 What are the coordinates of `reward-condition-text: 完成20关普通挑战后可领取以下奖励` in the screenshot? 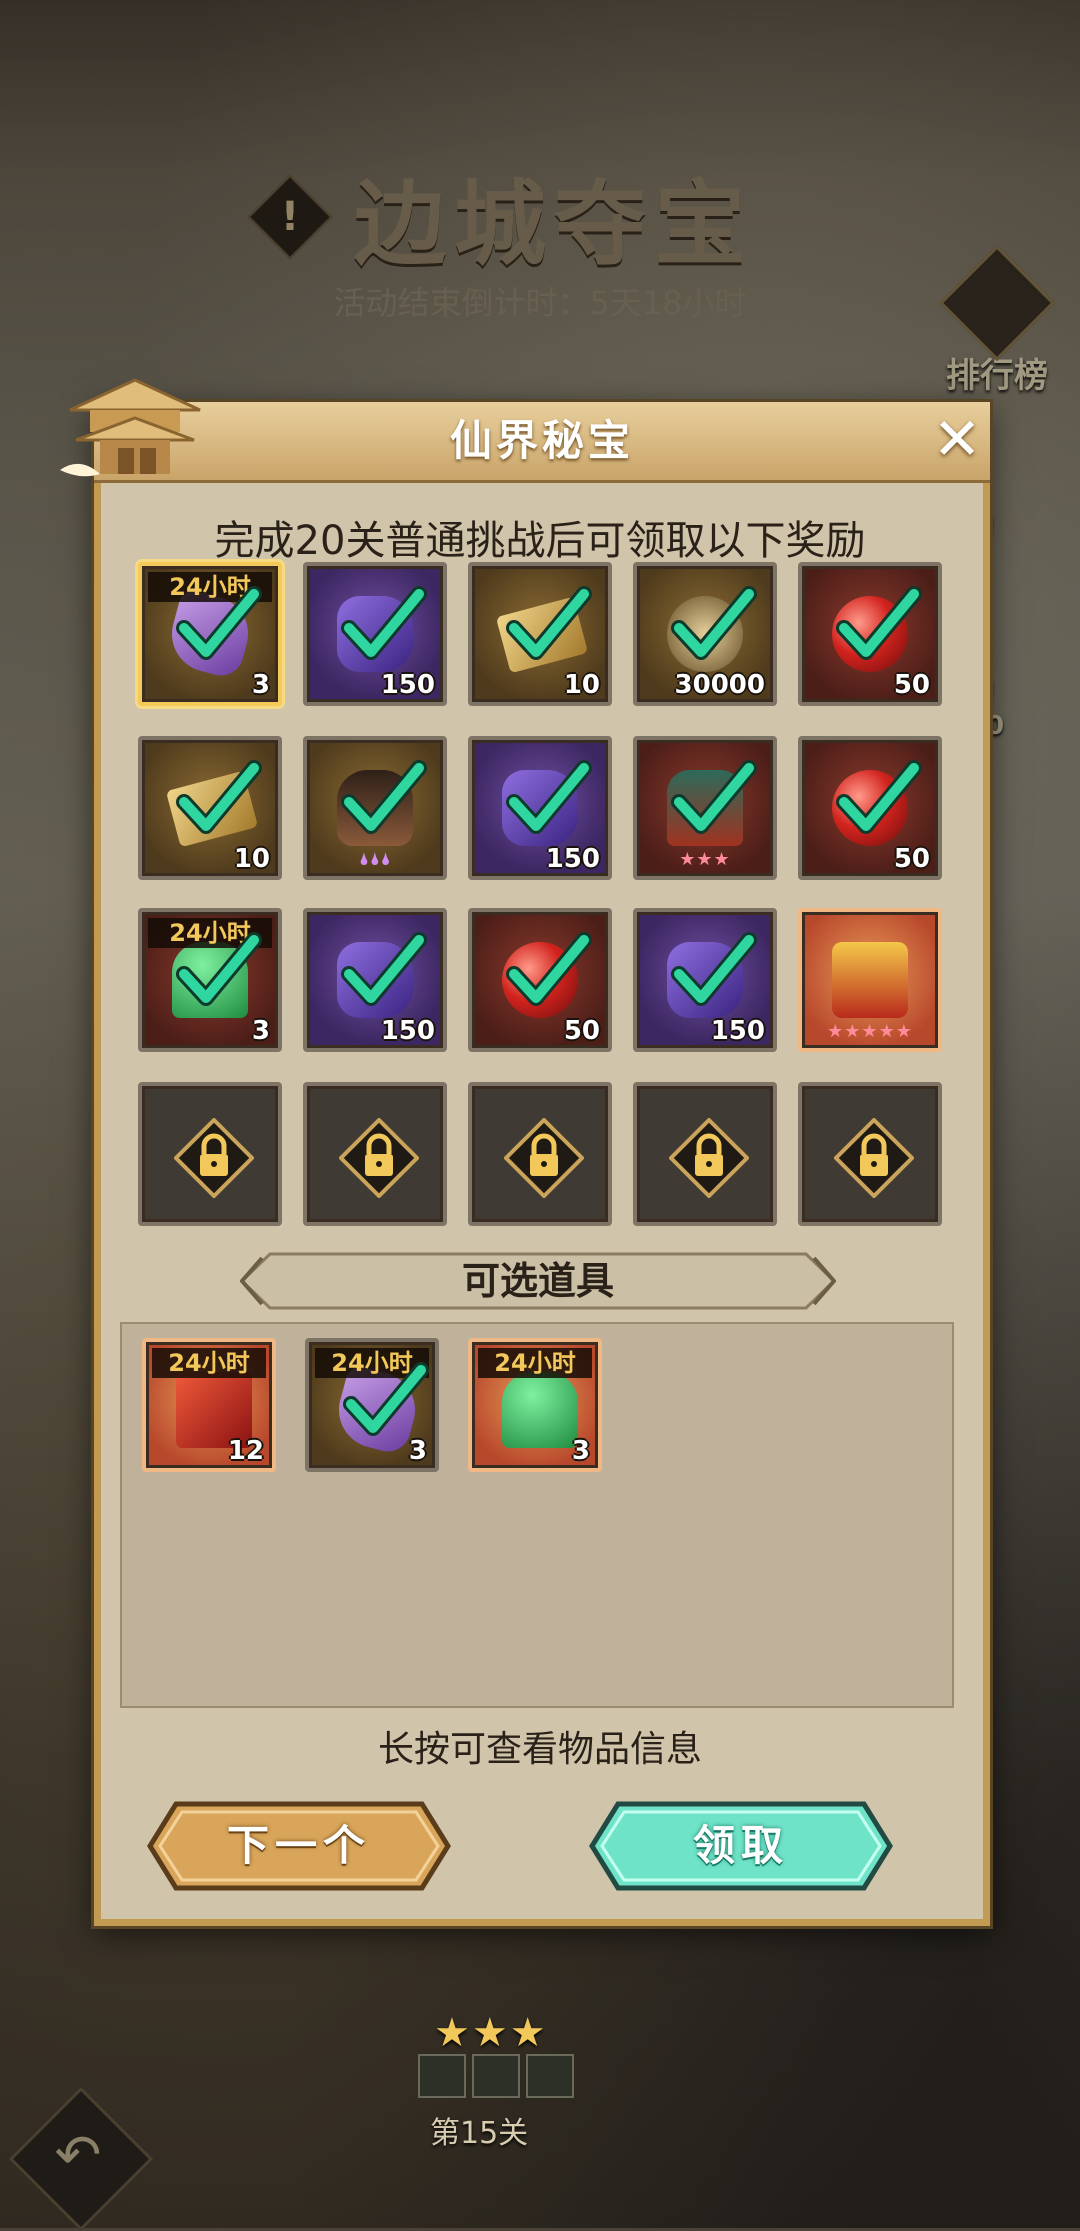 It's located at (540, 541).